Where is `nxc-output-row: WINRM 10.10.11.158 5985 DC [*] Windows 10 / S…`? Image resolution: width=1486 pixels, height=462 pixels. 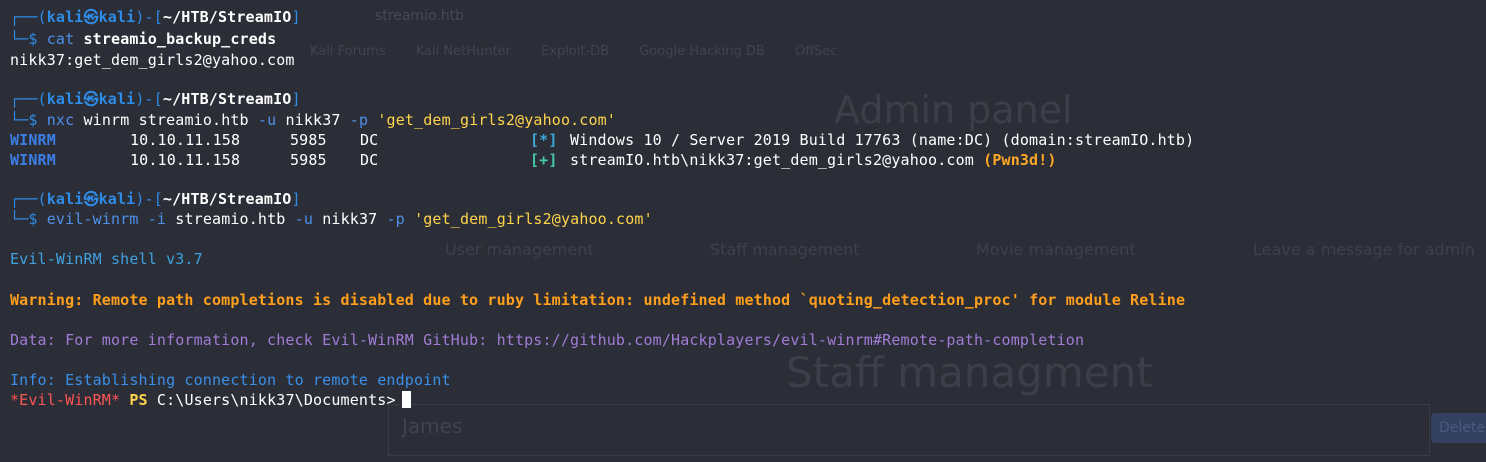
nxc-output-row: WINRM 10.10.11.158 5985 DC [*] Windows 10 / S… is located at coordinates (602, 140).